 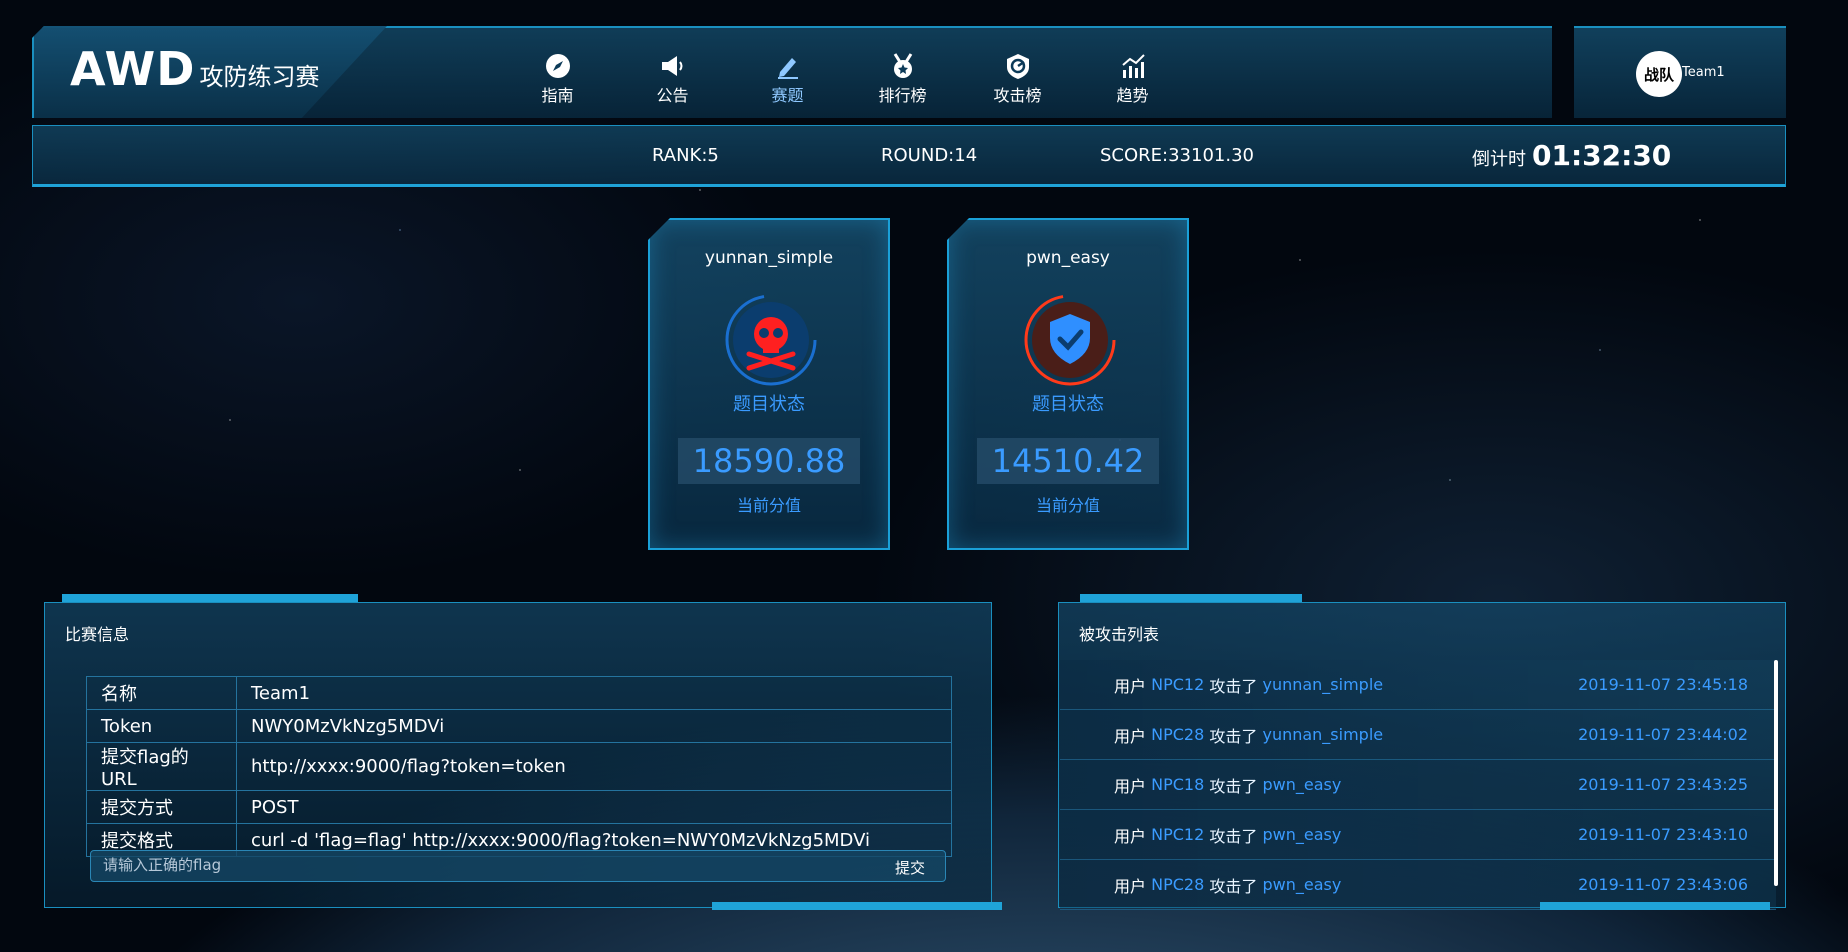 What do you see at coordinates (673, 66) in the screenshot?
I see `megaphone-icon` at bounding box center [673, 66].